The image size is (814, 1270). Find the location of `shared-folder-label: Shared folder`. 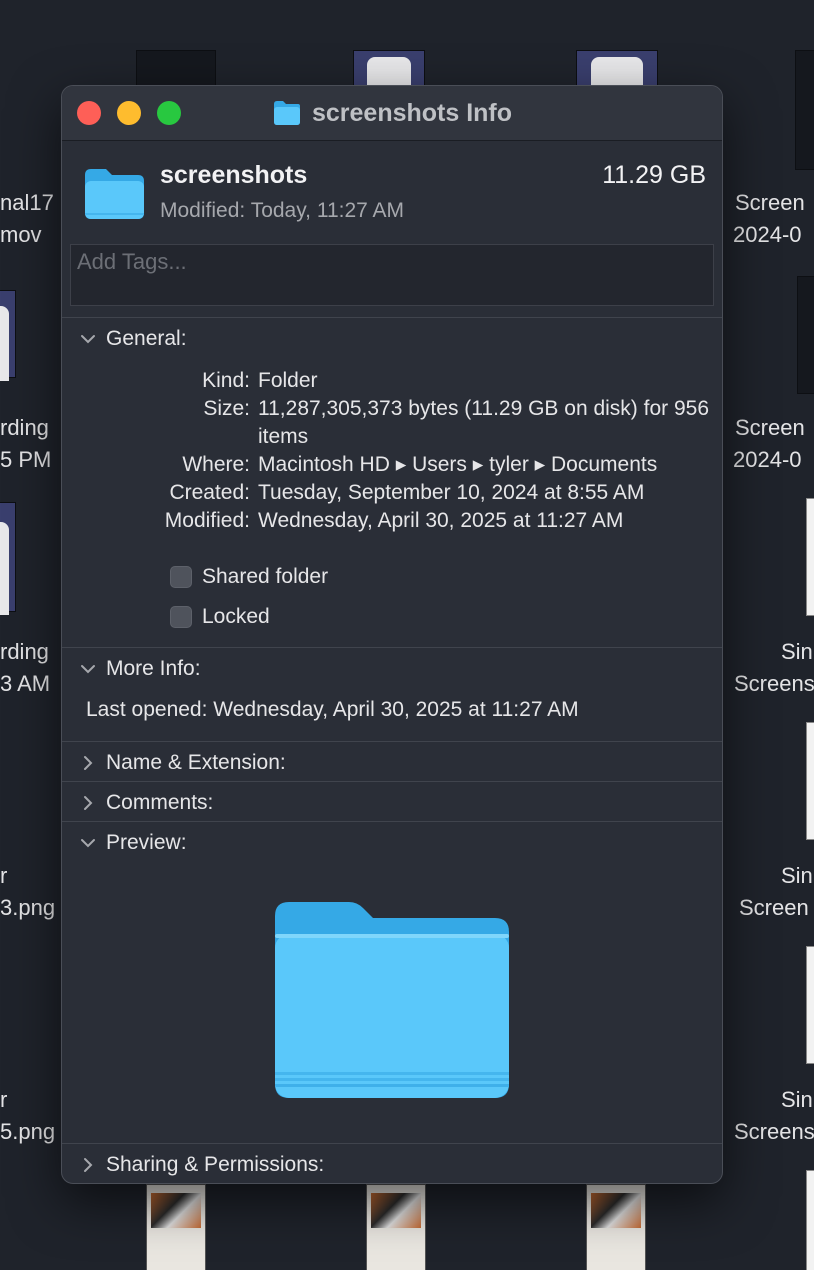

shared-folder-label: Shared folder is located at coordinates (265, 576).